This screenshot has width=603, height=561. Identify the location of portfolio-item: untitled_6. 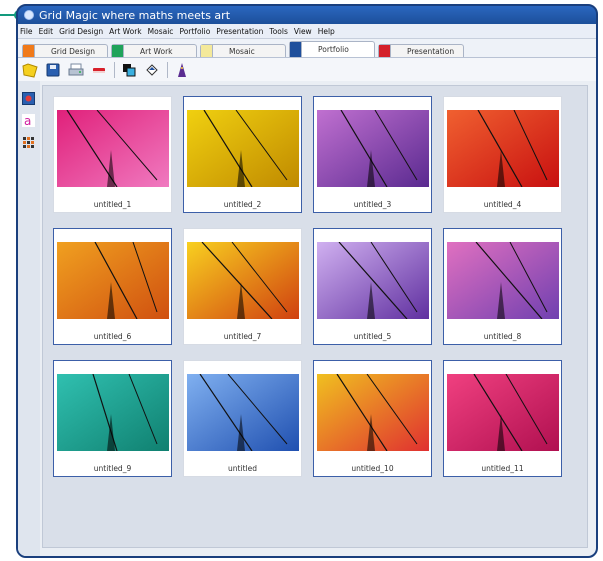
(112, 286).